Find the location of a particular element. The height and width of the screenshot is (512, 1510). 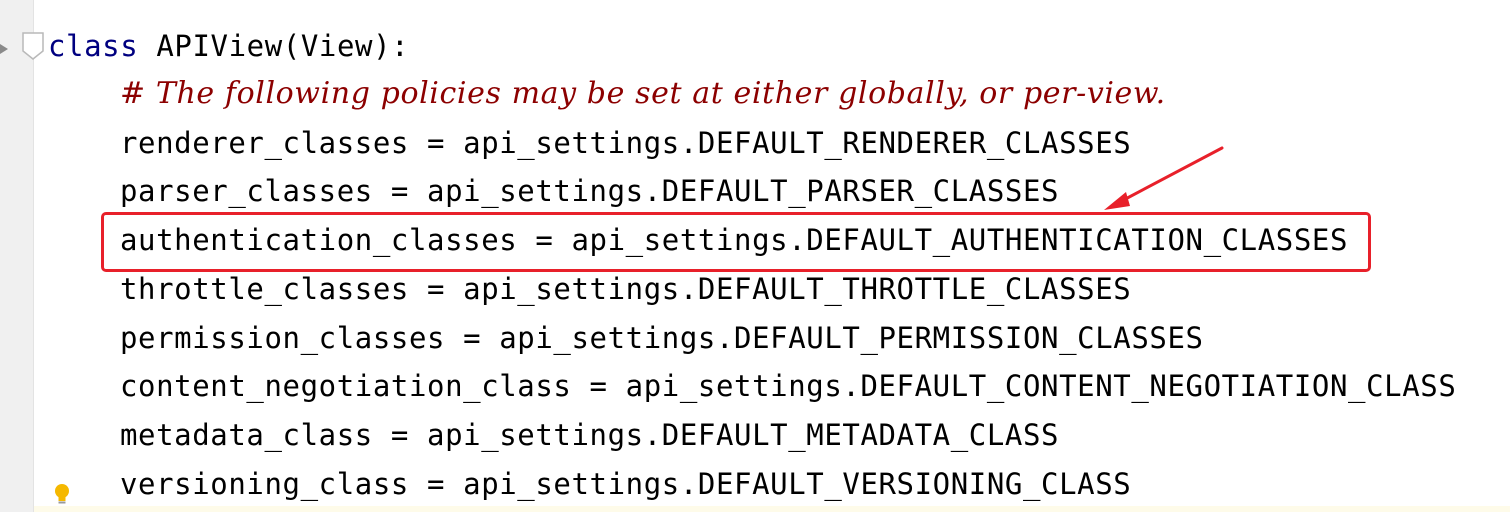

keyword-class: class is located at coordinates (93, 46).